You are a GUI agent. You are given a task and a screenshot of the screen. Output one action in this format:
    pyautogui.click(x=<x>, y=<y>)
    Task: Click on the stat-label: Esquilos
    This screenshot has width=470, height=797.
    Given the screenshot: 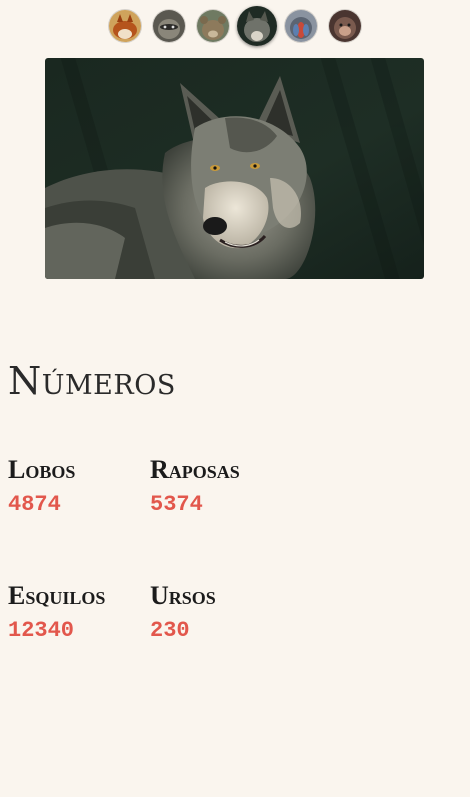 What is the action you would take?
    pyautogui.click(x=57, y=595)
    